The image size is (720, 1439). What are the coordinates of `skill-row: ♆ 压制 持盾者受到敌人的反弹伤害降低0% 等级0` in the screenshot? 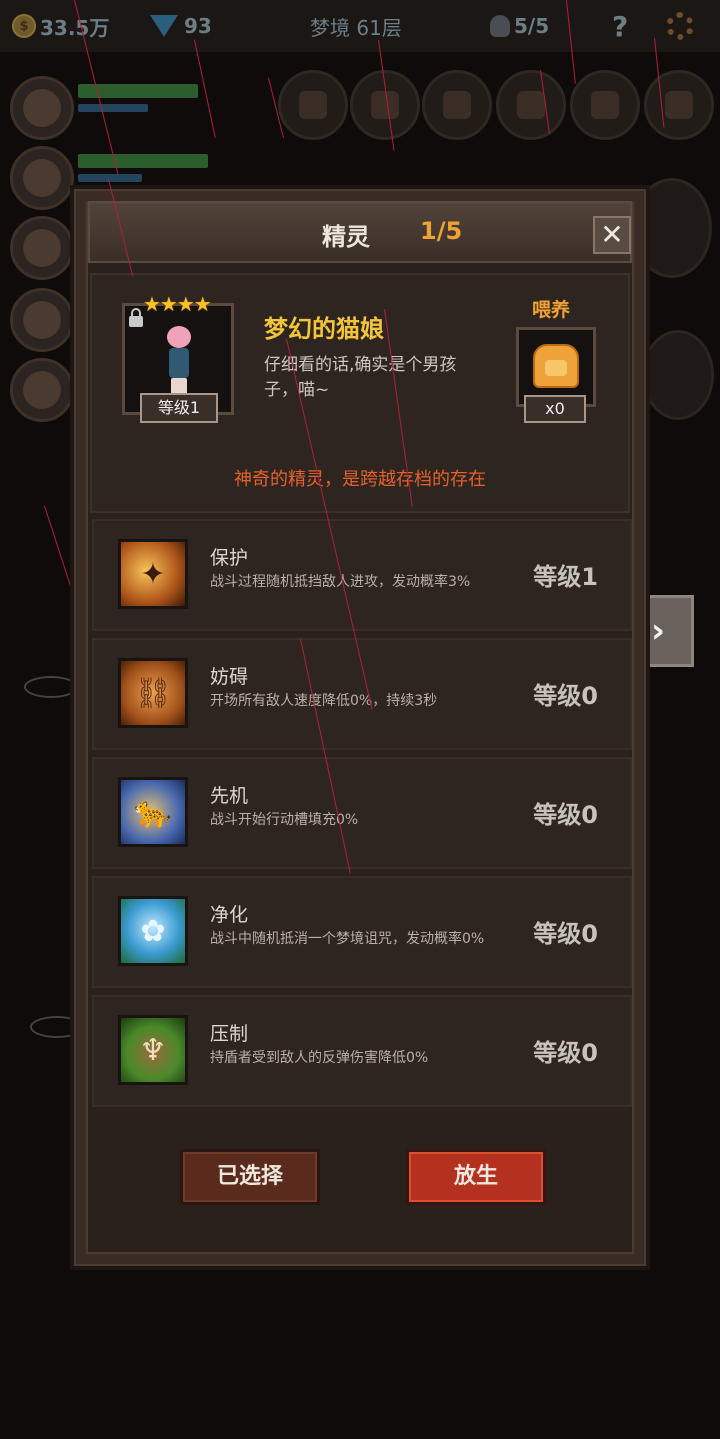 It's located at (362, 1051).